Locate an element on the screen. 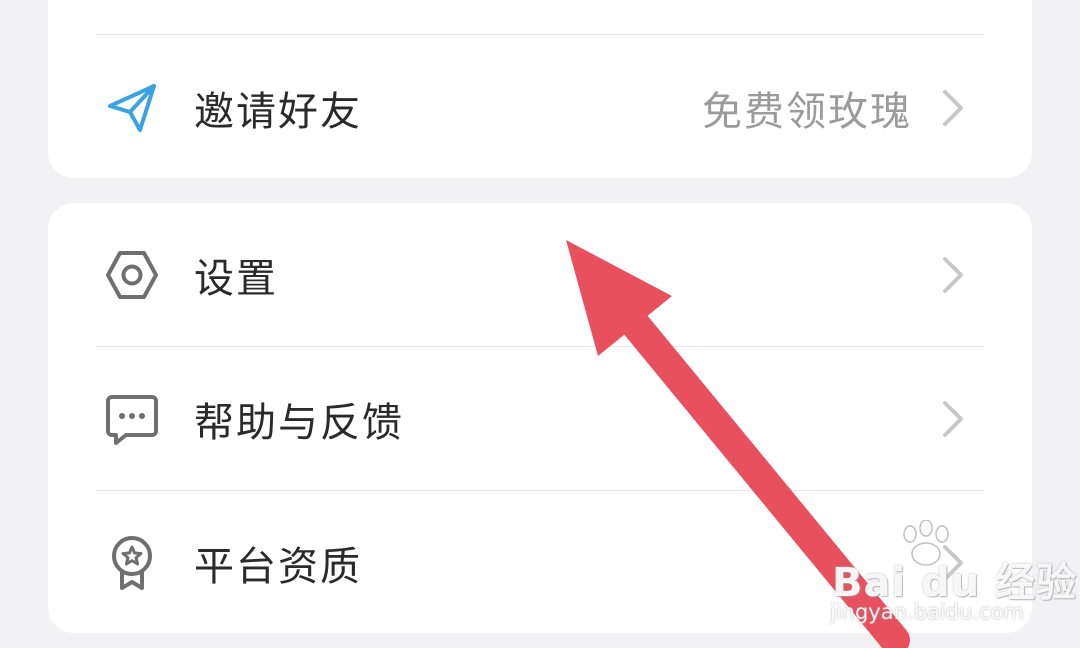  menu-item-label: 平台资质 is located at coordinates (278, 567).